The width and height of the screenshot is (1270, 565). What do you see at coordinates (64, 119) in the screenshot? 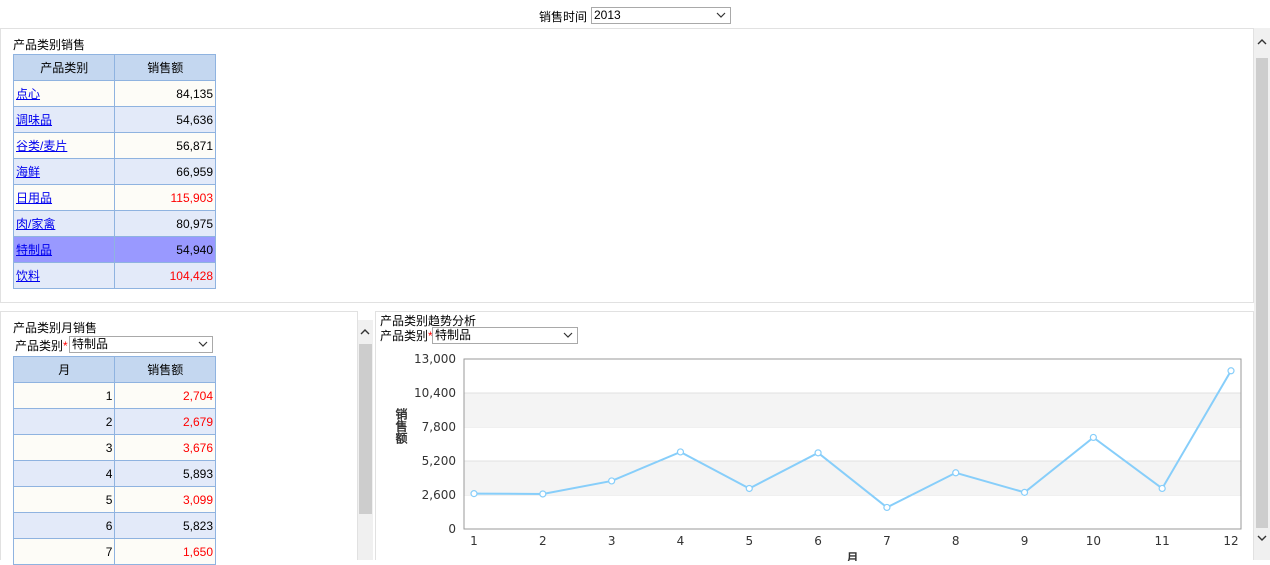
I see `category-cell: 调味品` at bounding box center [64, 119].